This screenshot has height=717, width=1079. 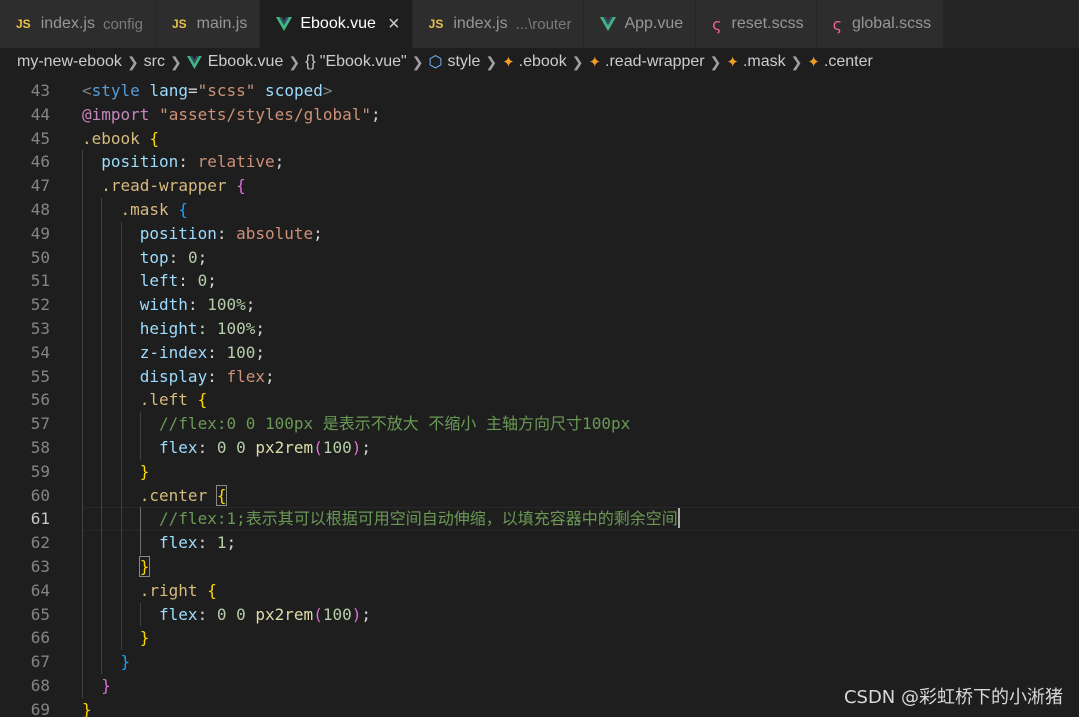 What do you see at coordinates (234, 62) in the screenshot?
I see `breadcrumb-item: Ebook.vue` at bounding box center [234, 62].